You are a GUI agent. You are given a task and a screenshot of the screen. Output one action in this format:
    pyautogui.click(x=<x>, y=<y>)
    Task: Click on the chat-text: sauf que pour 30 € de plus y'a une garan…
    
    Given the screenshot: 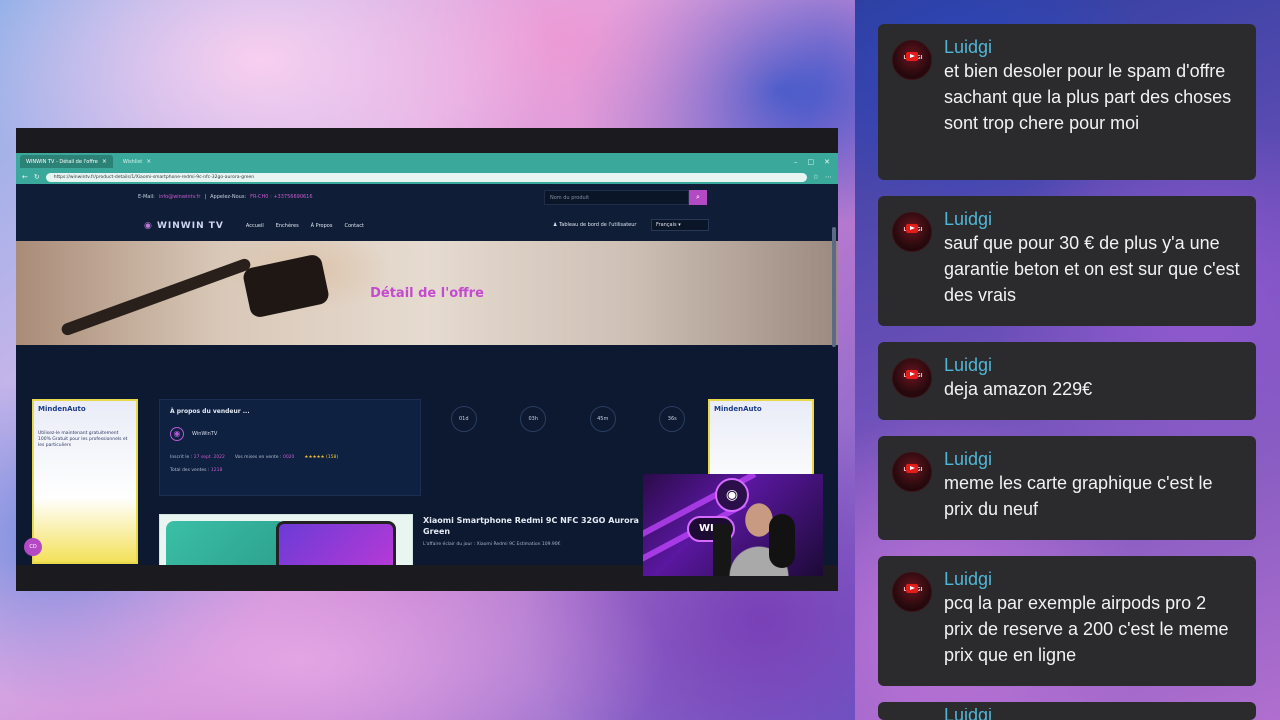 What is the action you would take?
    pyautogui.click(x=1092, y=269)
    